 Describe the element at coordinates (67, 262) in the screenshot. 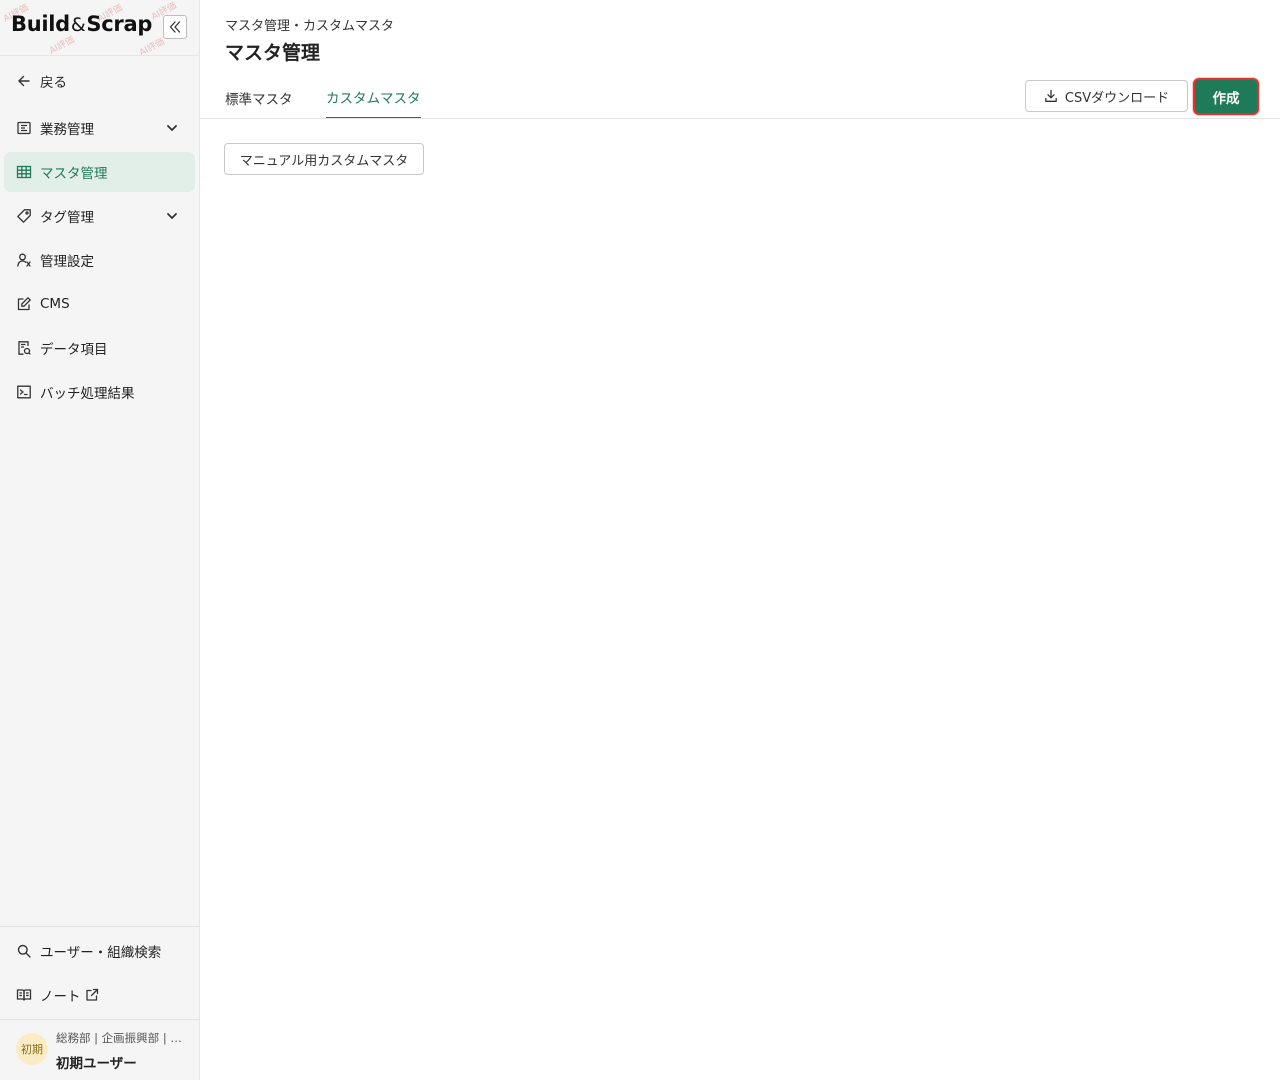

I see `sidebar-item-label: 管理設定` at that location.